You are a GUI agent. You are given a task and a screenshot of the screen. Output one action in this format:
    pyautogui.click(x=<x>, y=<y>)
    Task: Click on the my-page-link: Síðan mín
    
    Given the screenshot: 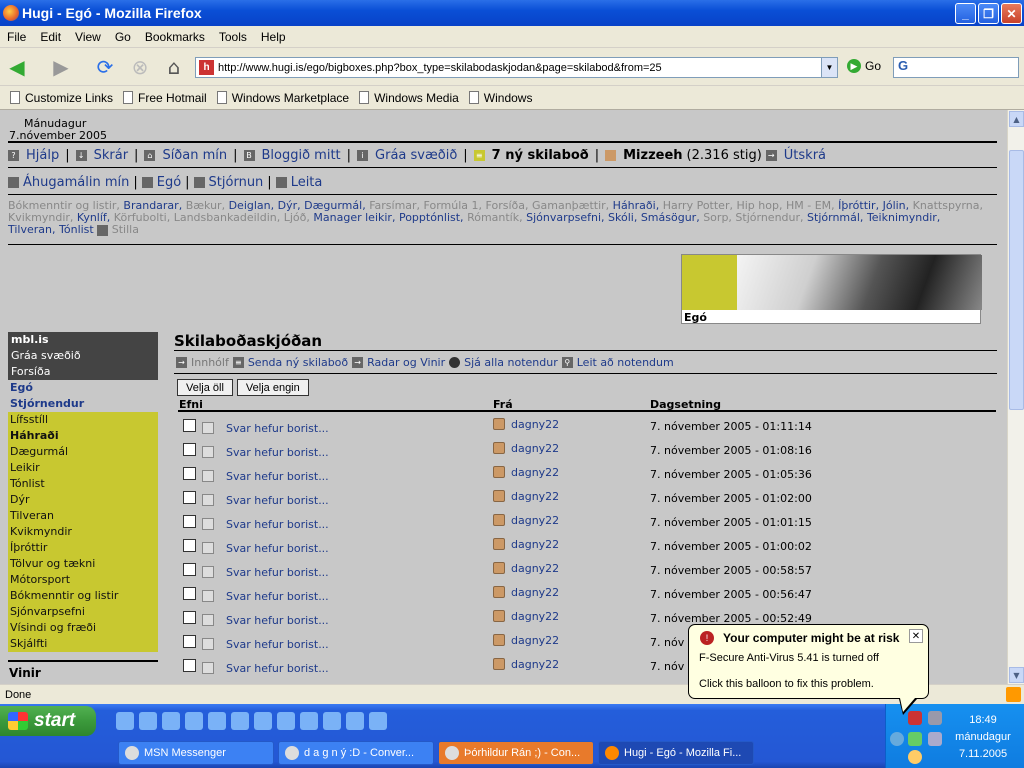 What is the action you would take?
    pyautogui.click(x=194, y=155)
    